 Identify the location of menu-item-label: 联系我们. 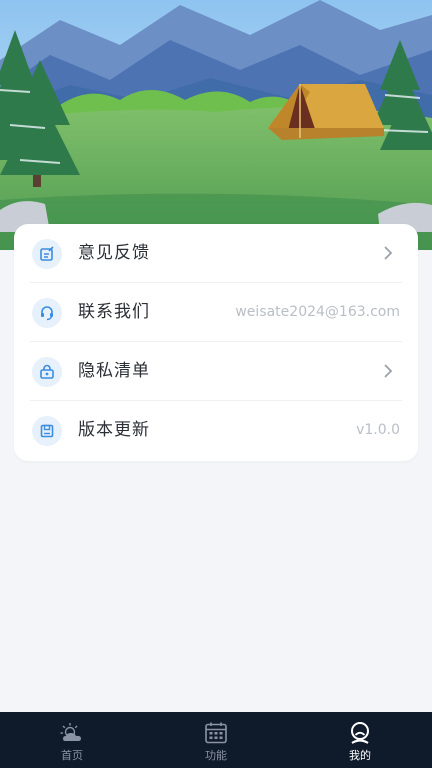
(114, 312).